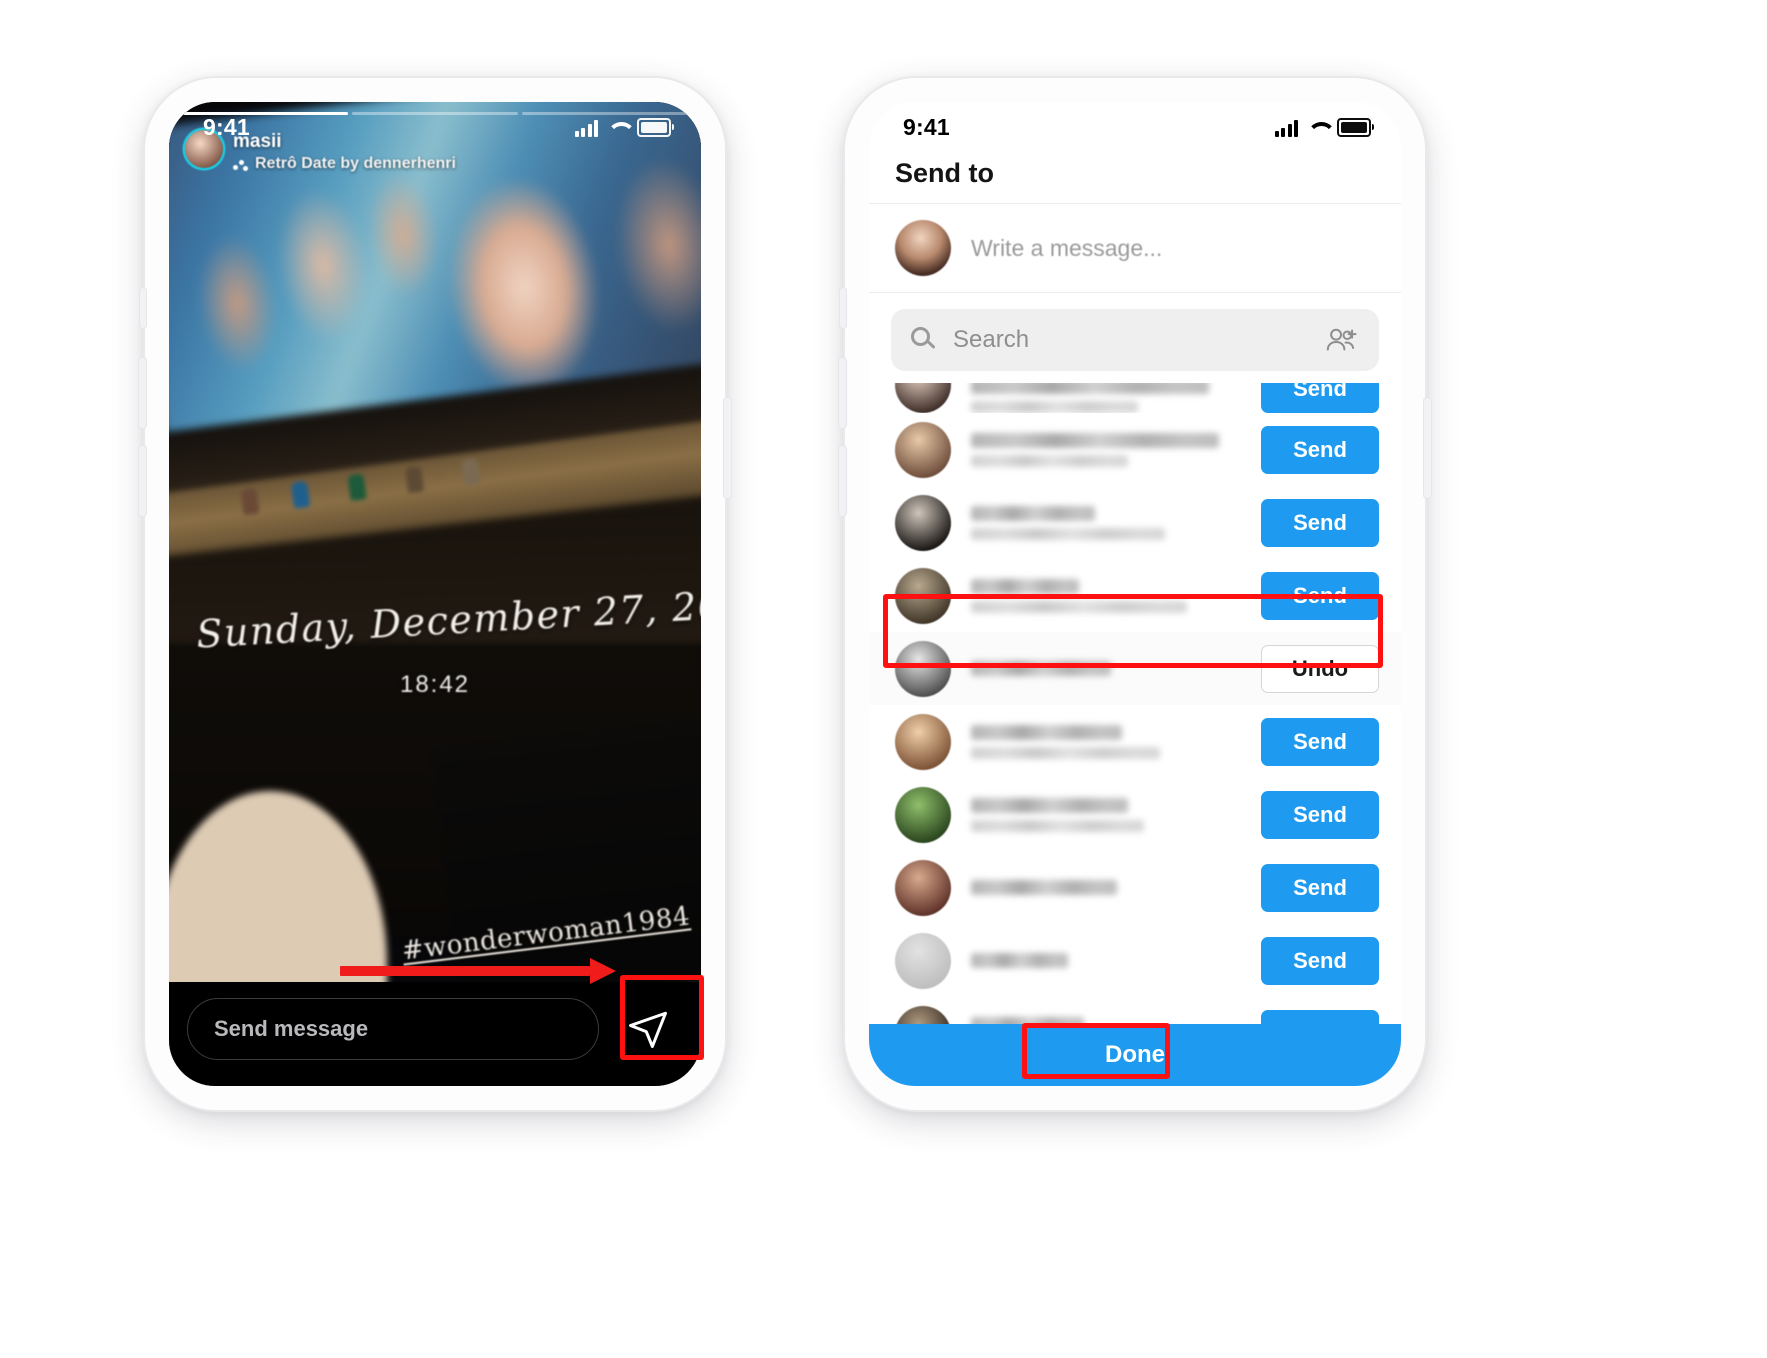 This screenshot has width=1767, height=1358. Describe the element at coordinates (344, 142) in the screenshot. I see `story-username: masii` at that location.